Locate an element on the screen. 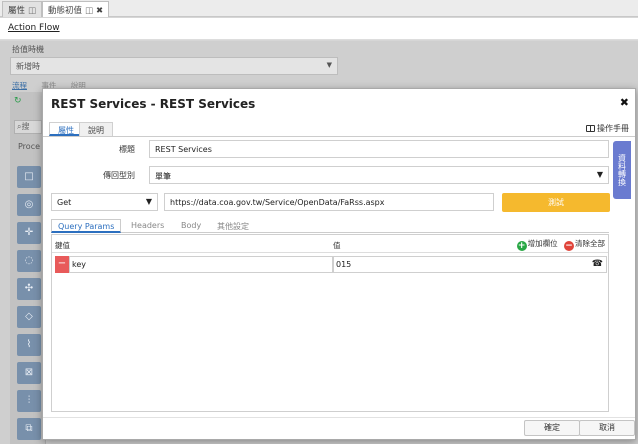 Image resolution: width=638 pixels, height=444 pixels. grid-header: 鍵值 值 + 增加欄位 − 清除全部 is located at coordinates (330, 244).